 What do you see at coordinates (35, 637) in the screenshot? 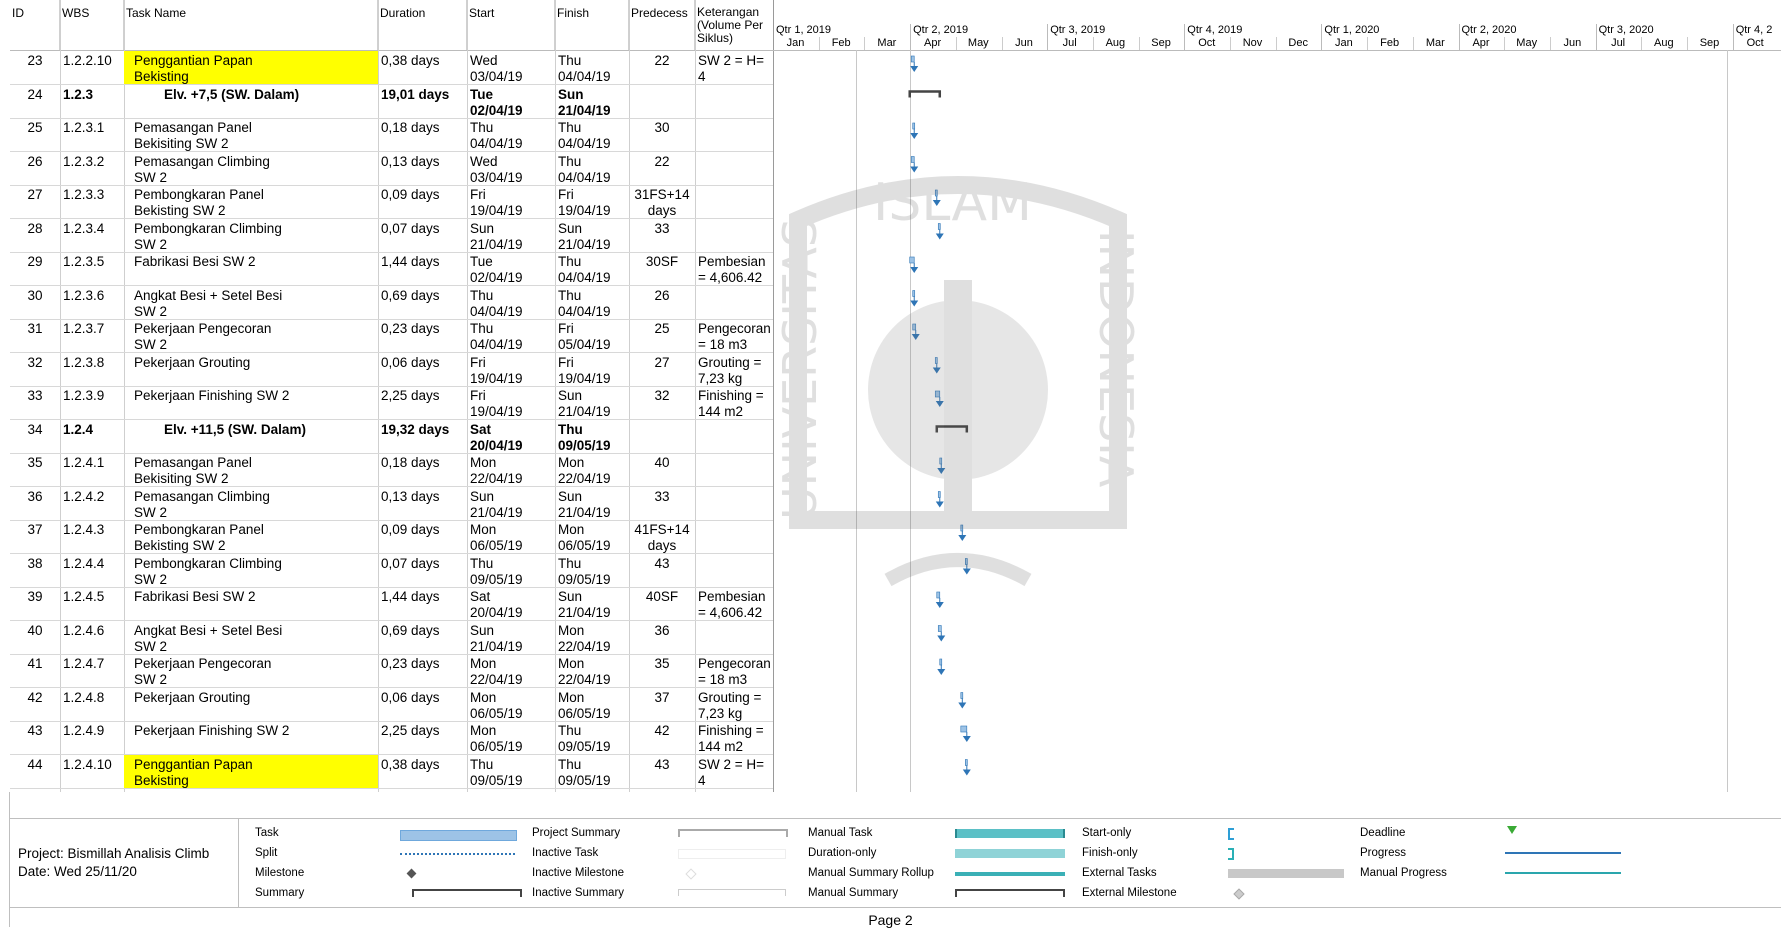
I see `task-id: 40` at bounding box center [35, 637].